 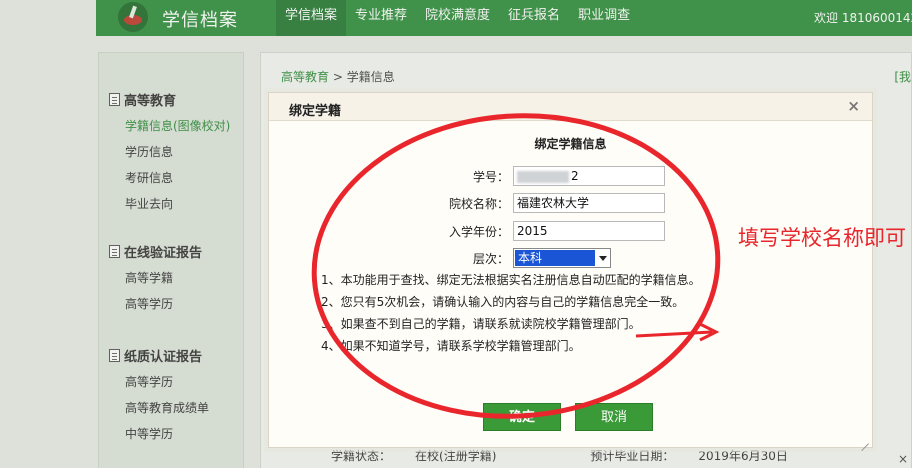 I want to click on annotation-text: 填写学校名称即可, so click(x=822, y=238).